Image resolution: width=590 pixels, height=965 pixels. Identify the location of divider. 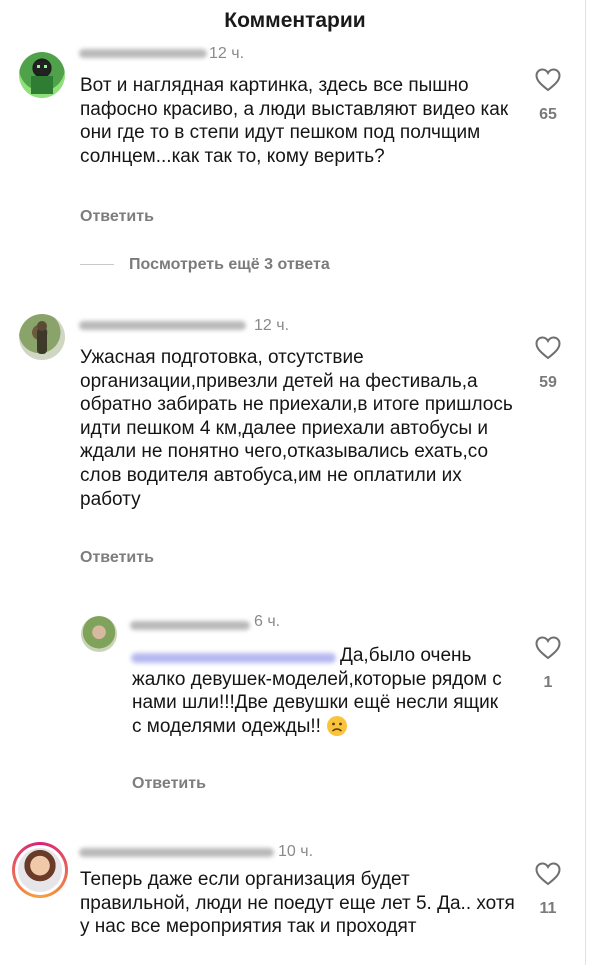
(97, 264).